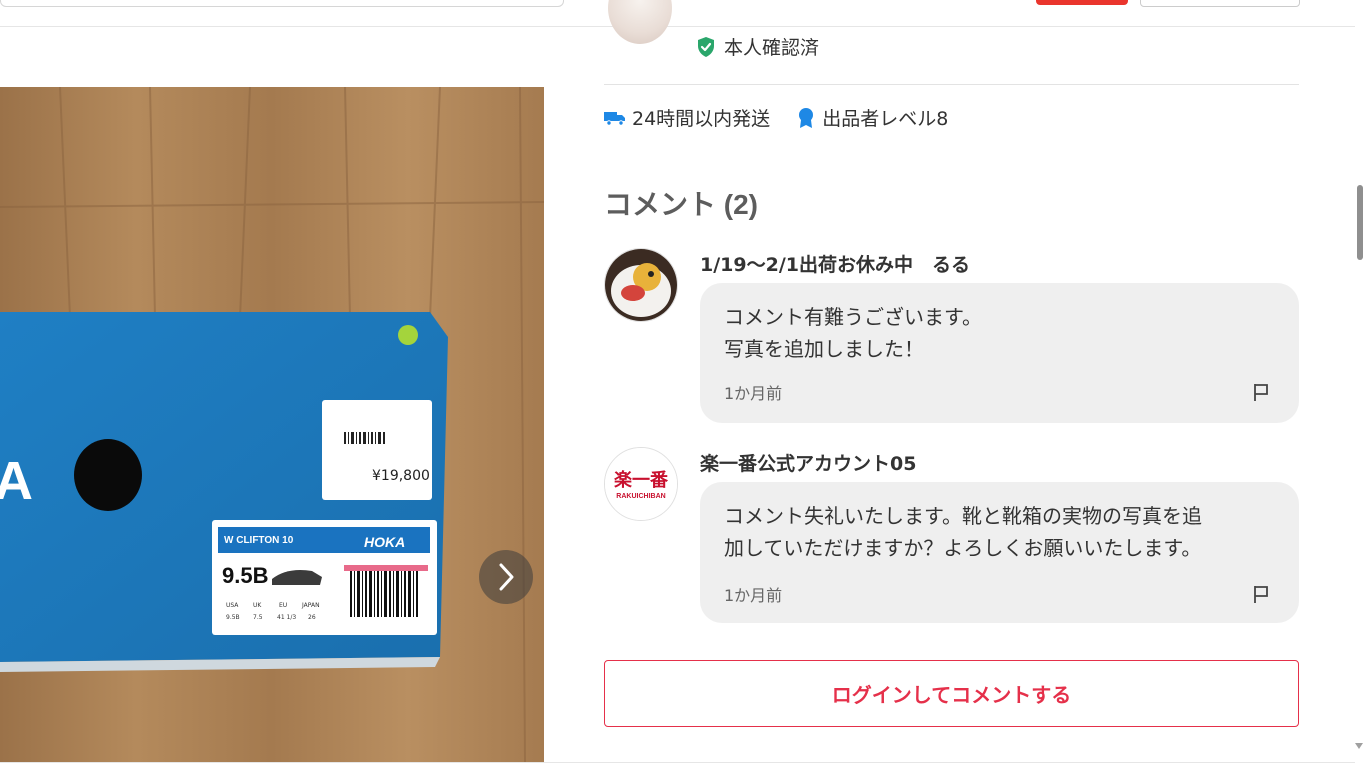 This screenshot has width=1363, height=768. What do you see at coordinates (951, 84) in the screenshot?
I see `divider` at bounding box center [951, 84].